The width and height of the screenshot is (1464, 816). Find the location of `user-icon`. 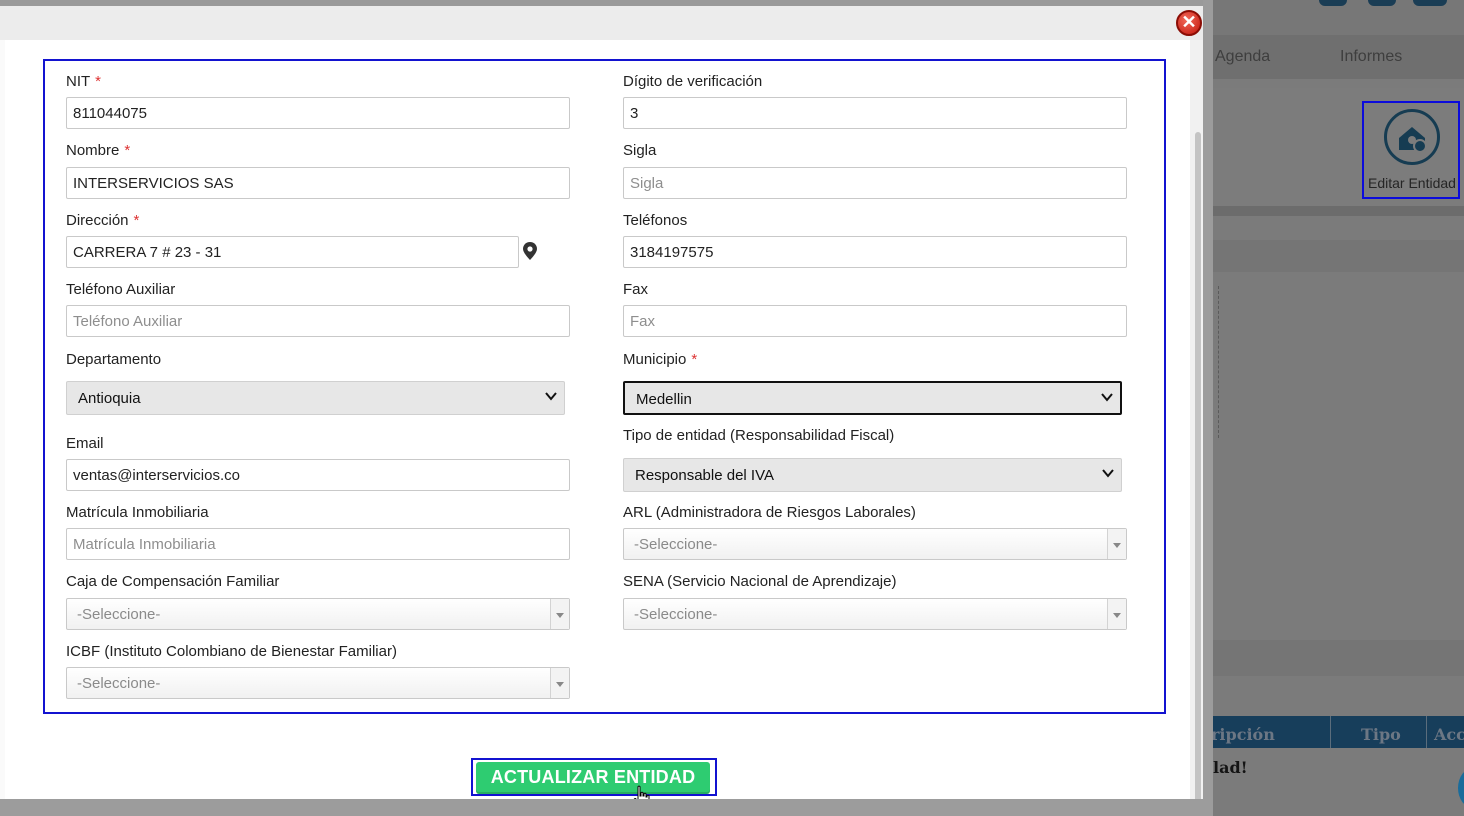

user-icon is located at coordinates (1382, 3).